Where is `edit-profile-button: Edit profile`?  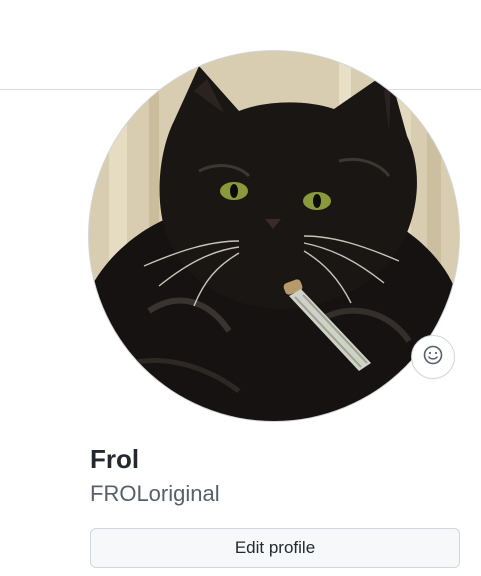 edit-profile-button: Edit profile is located at coordinates (275, 548).